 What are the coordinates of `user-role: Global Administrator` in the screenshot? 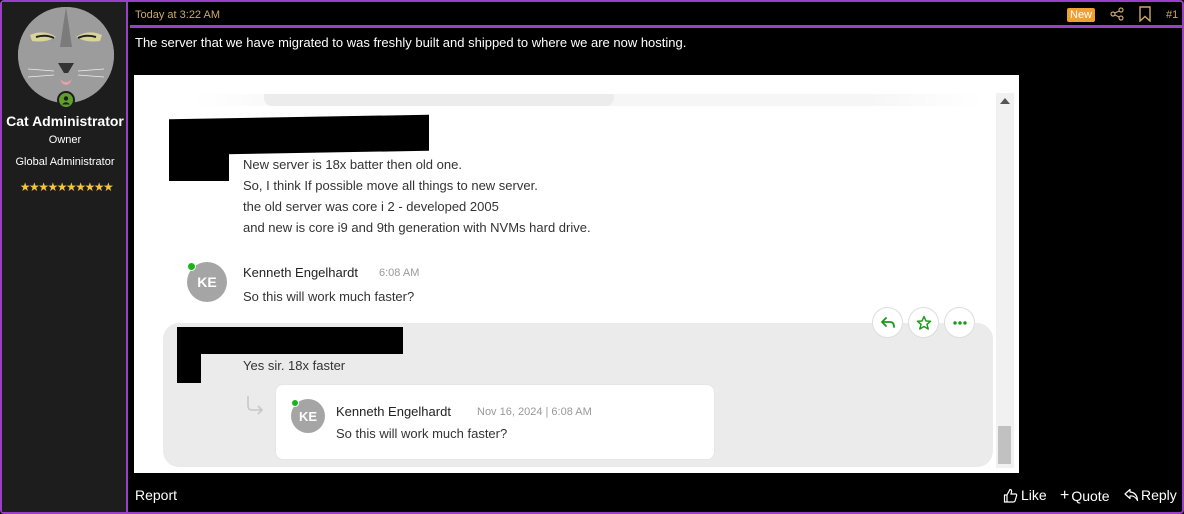 It's located at (65, 162).